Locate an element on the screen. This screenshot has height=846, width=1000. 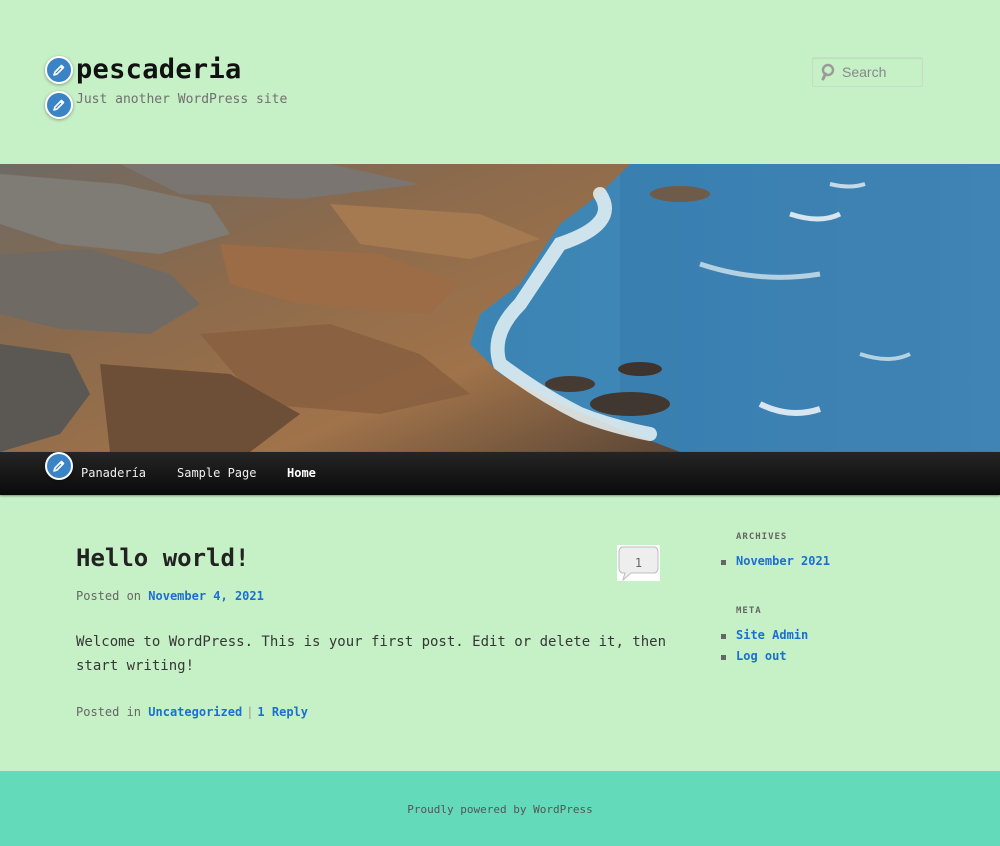
search-icon is located at coordinates (828, 72).